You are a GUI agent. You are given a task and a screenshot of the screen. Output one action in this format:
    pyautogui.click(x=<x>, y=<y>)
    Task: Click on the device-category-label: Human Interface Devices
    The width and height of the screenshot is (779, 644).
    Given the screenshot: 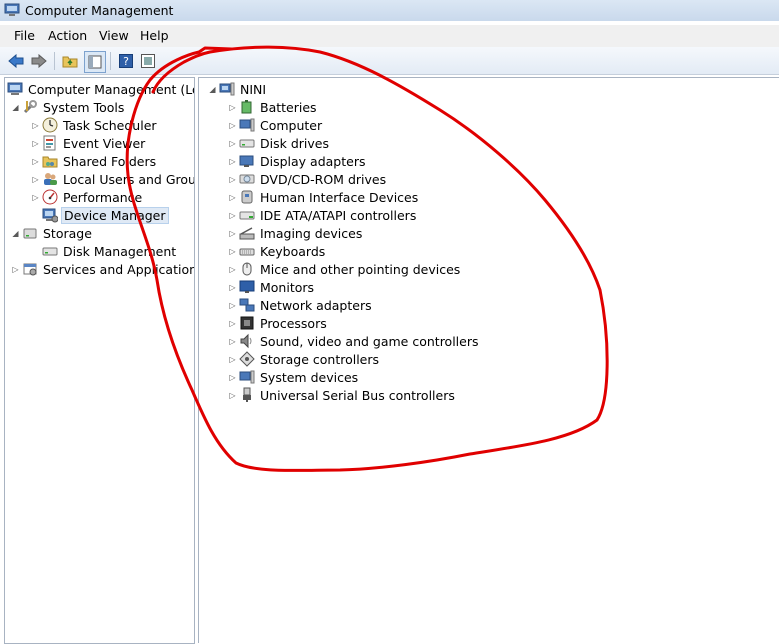 What is the action you would take?
    pyautogui.click(x=339, y=197)
    